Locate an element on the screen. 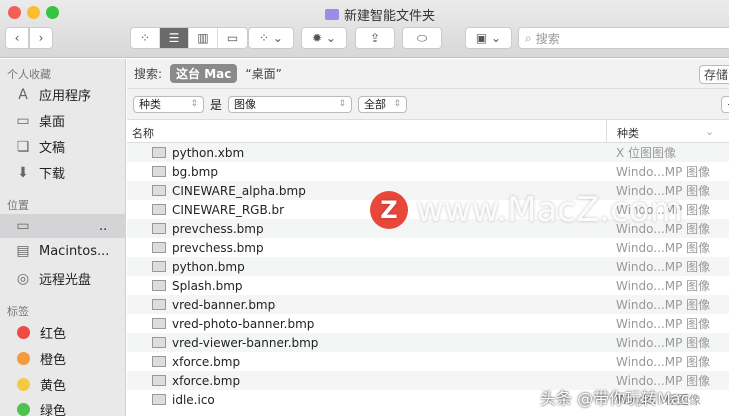 The image size is (729, 419). save-button: 存储 is located at coordinates (713, 74).